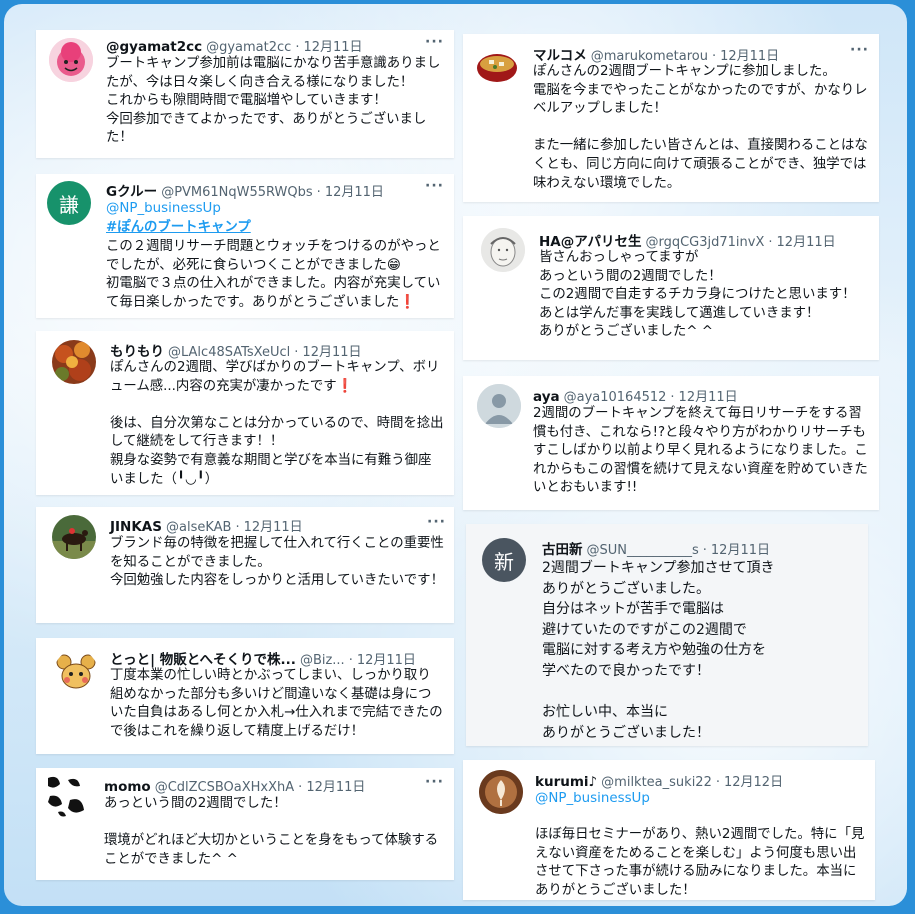  Describe the element at coordinates (656, 782) in the screenshot. I see `user-handle: @milktea_suki22` at that location.